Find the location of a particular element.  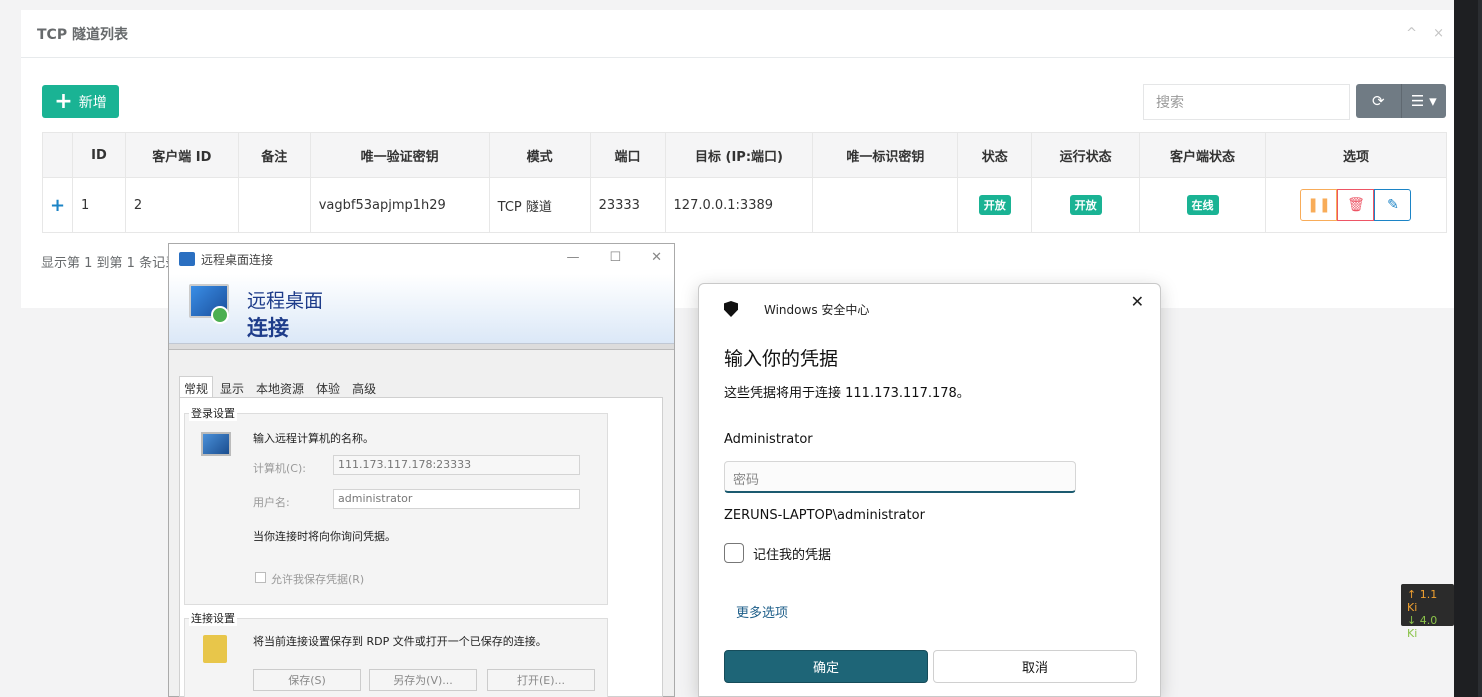

cell-id: 1 is located at coordinates (98, 205).